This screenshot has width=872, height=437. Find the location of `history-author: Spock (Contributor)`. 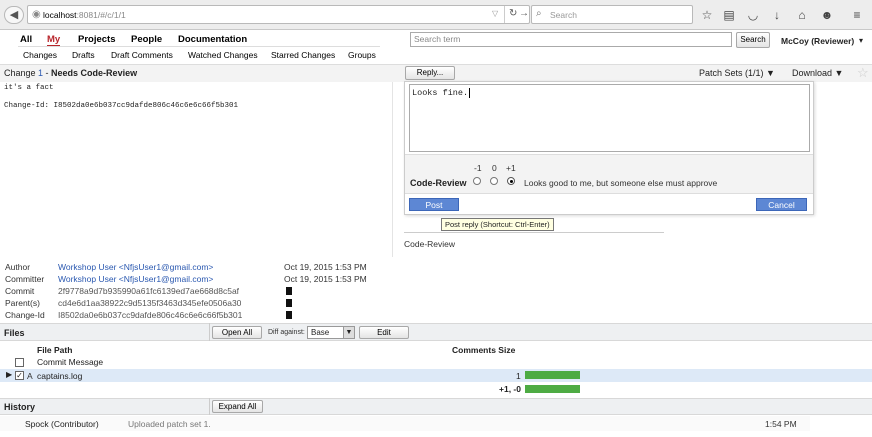

history-author: Spock (Contributor) is located at coordinates (62, 424).